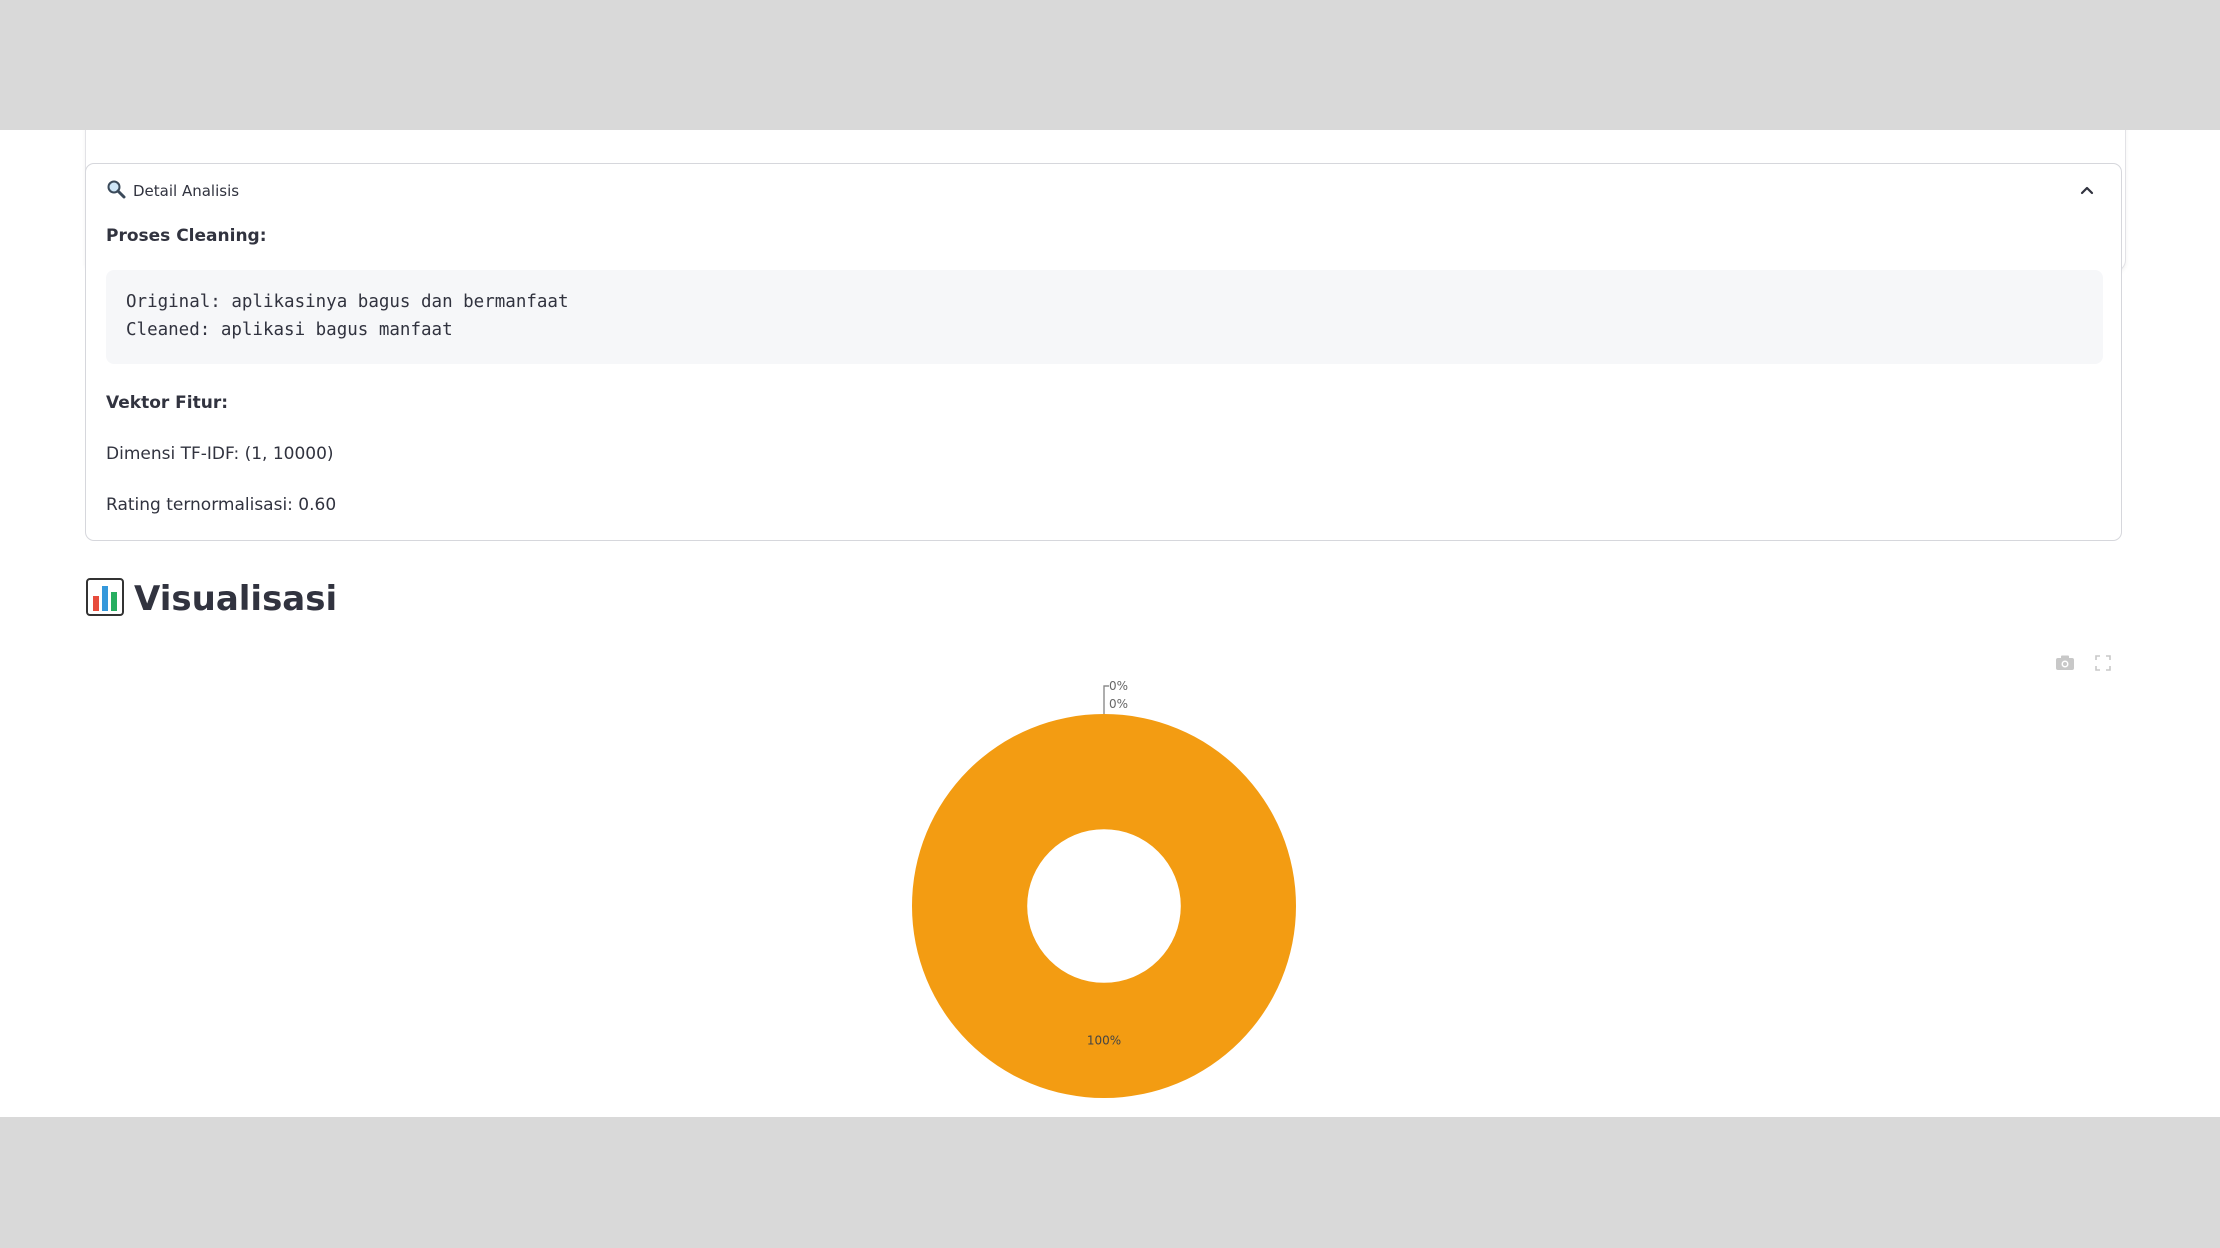 The height and width of the screenshot is (1248, 2220). Describe the element at coordinates (1104, 1040) in the screenshot. I see `slice-label-2: 100%` at that location.